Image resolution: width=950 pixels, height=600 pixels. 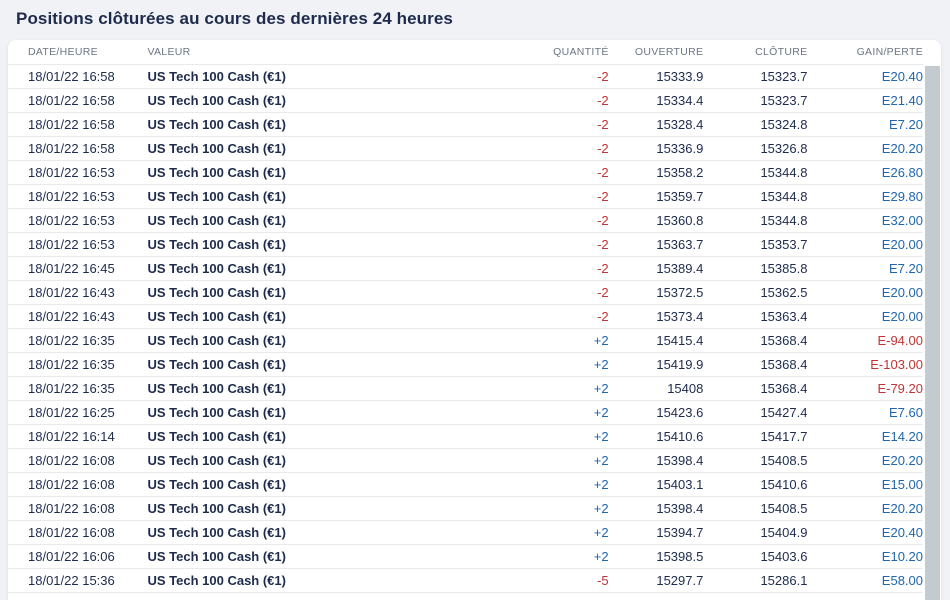 I want to click on cell-datetime: 18/01/22 16:06, so click(x=78, y=556).